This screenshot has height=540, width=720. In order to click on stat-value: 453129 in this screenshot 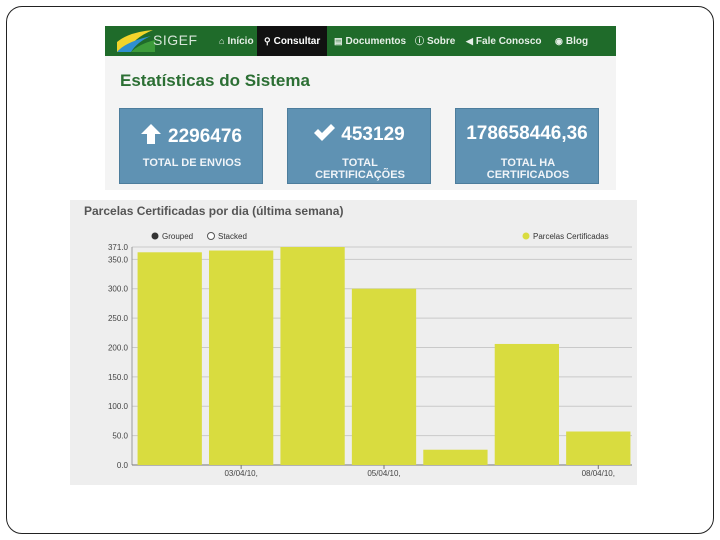, I will do `click(373, 134)`.